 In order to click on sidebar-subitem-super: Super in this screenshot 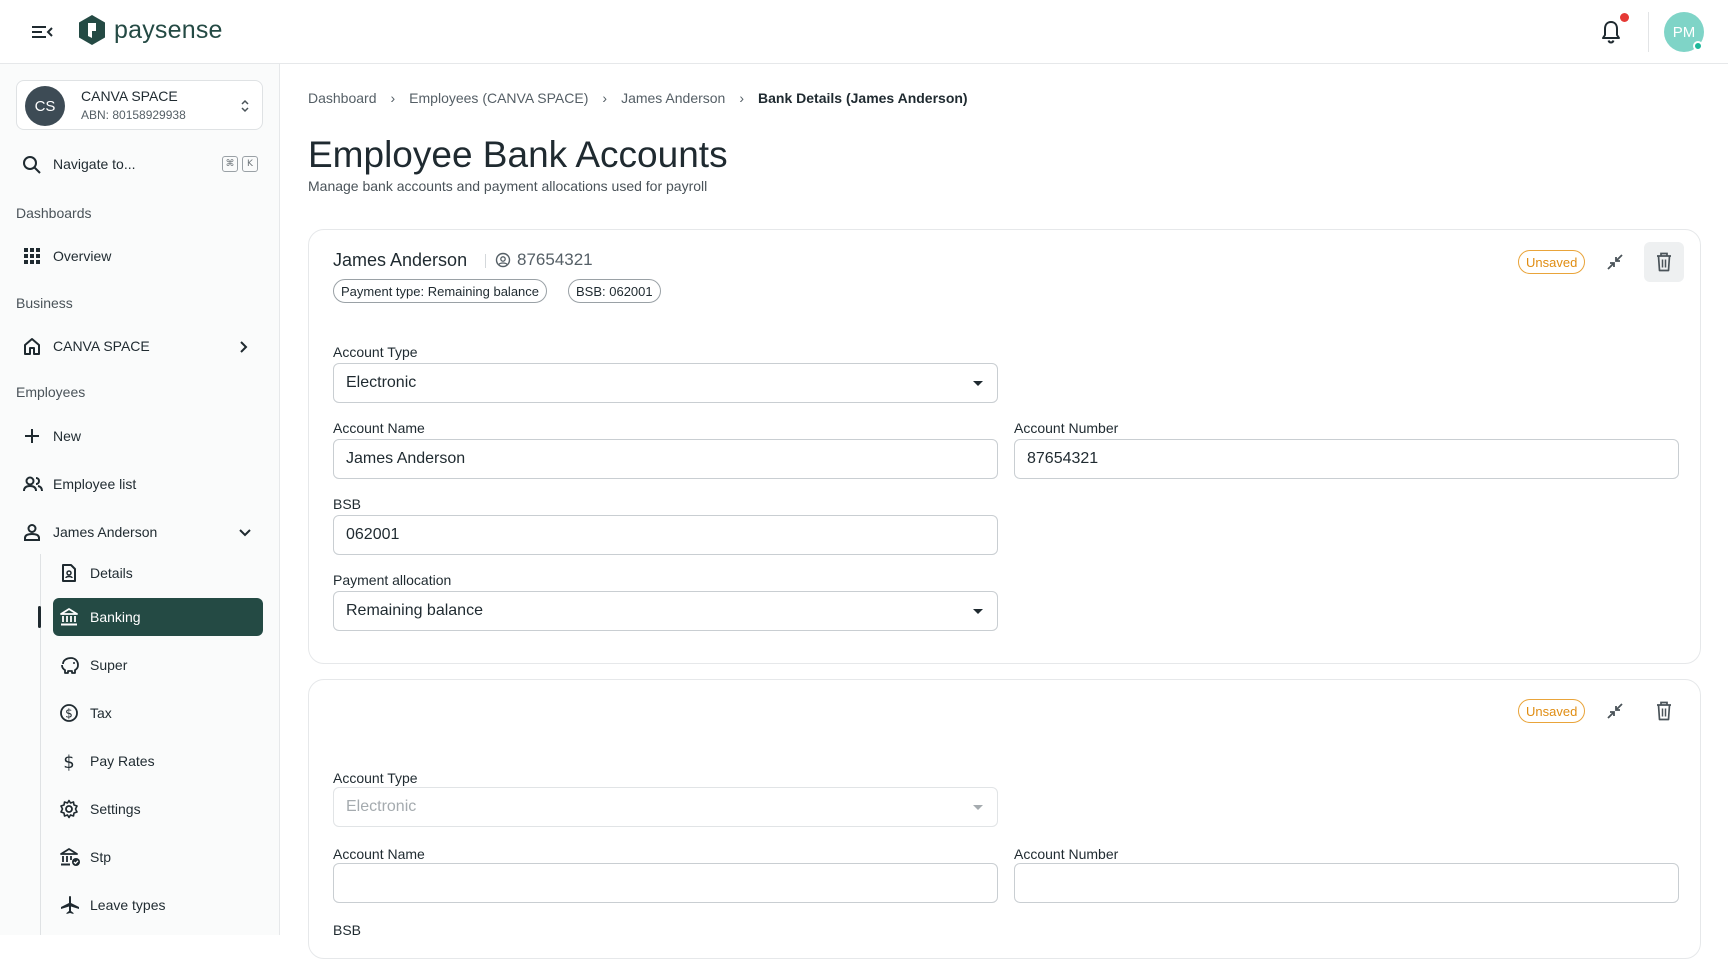, I will do `click(158, 665)`.